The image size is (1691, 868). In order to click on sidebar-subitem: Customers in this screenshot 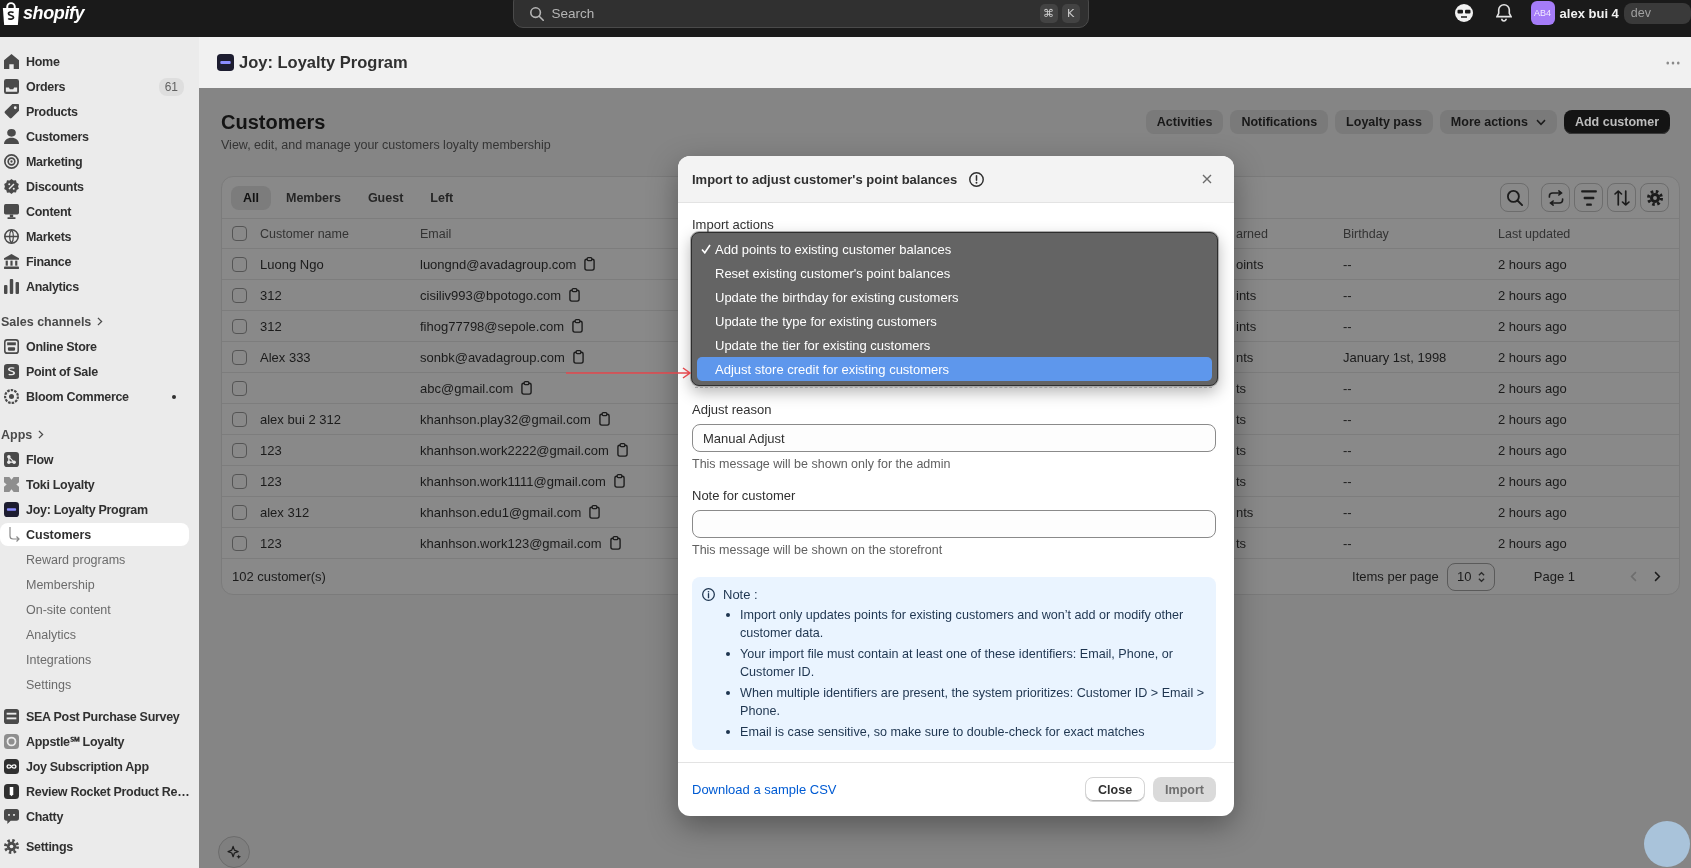, I will do `click(94, 534)`.